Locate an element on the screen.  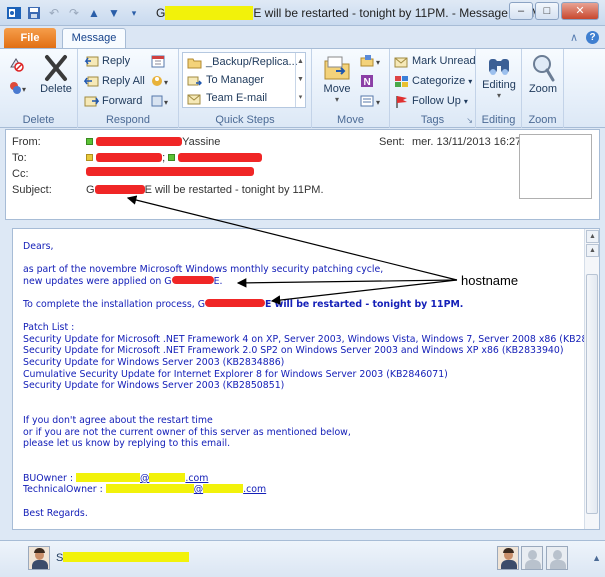
cleanup-icon: ▾ is located at coordinates (18, 88).